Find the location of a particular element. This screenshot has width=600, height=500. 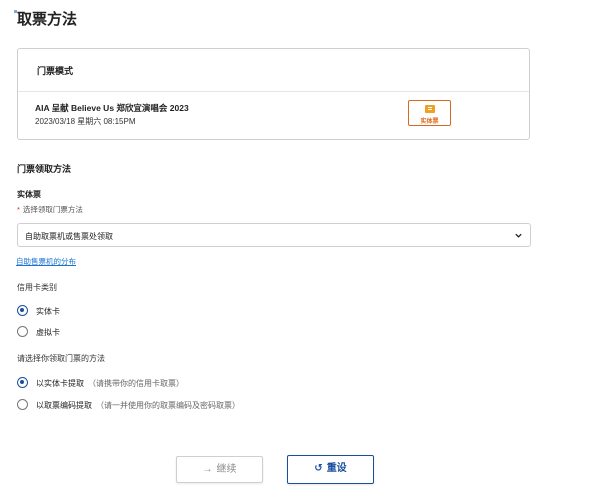

card-header-title: 门票模式 is located at coordinates (55, 71).